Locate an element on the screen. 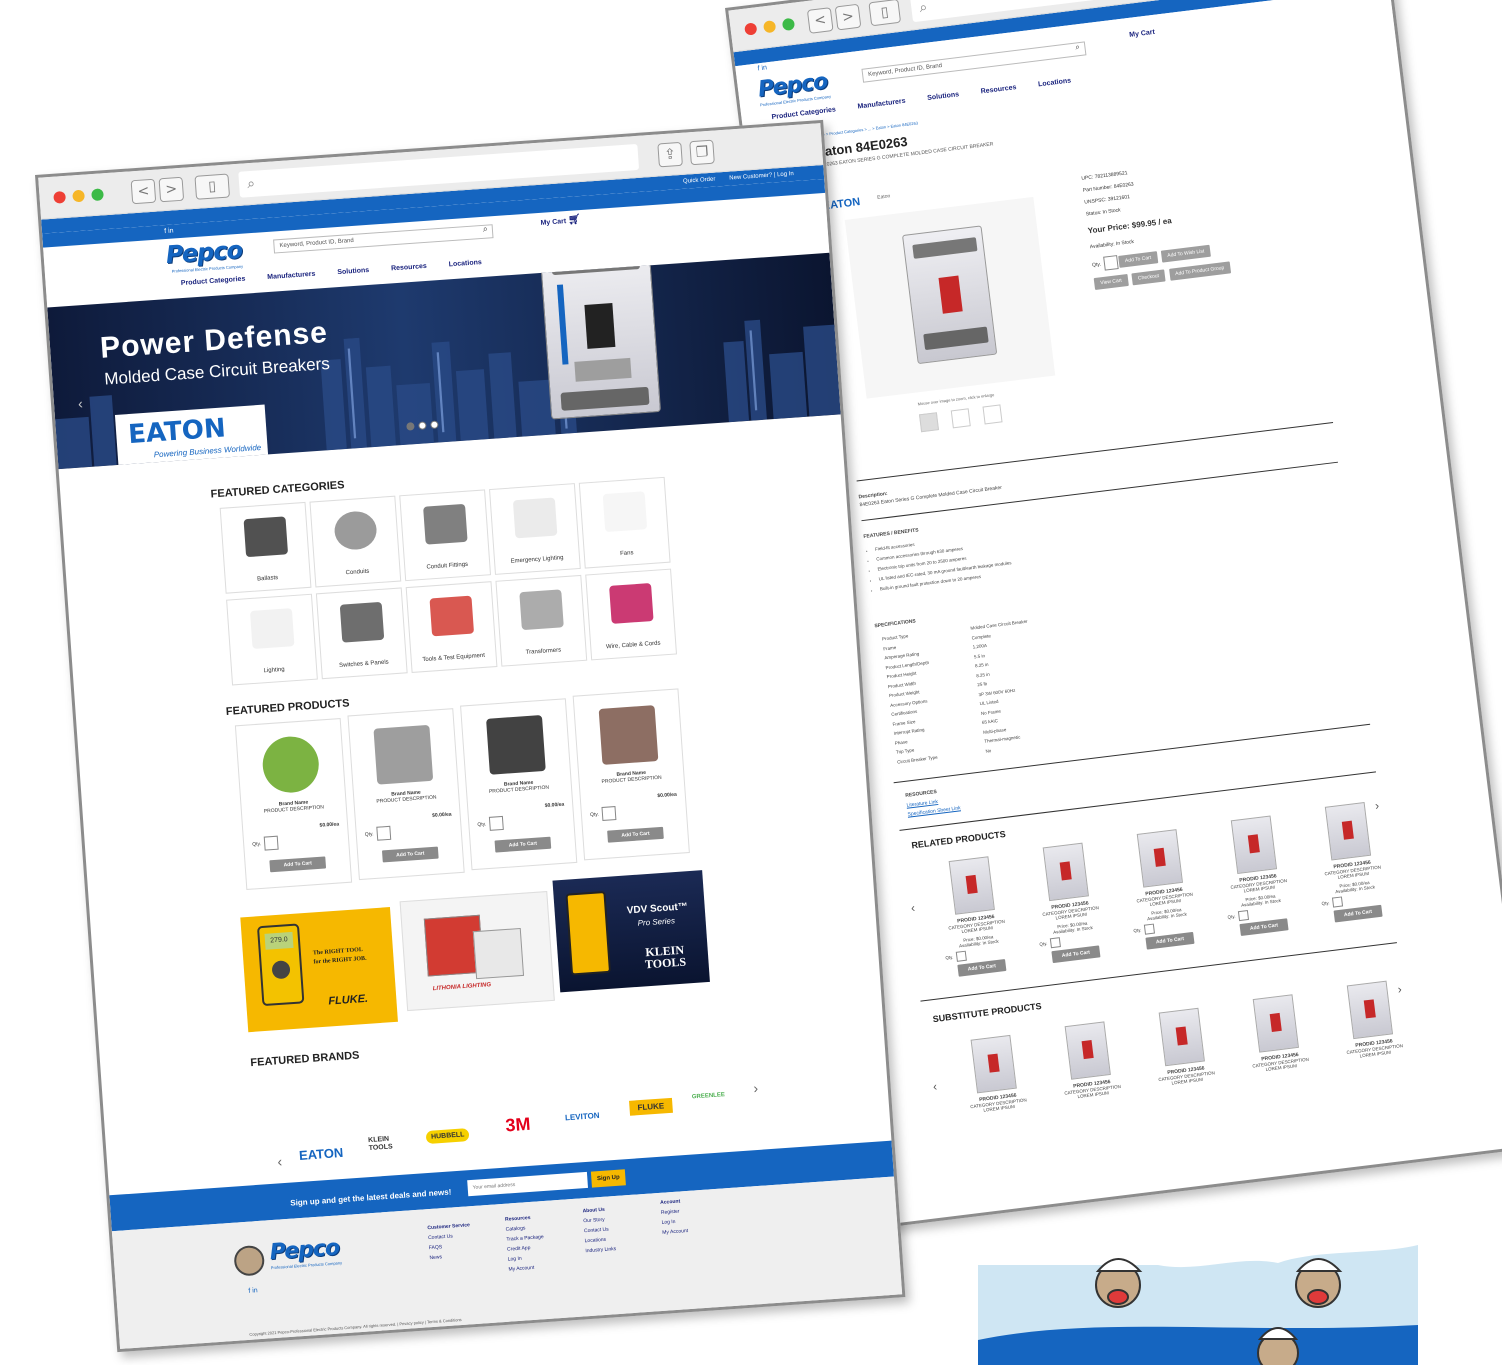 Image resolution: width=1502 pixels, height=1365 pixels. category-card: Transformers is located at coordinates (541, 620).